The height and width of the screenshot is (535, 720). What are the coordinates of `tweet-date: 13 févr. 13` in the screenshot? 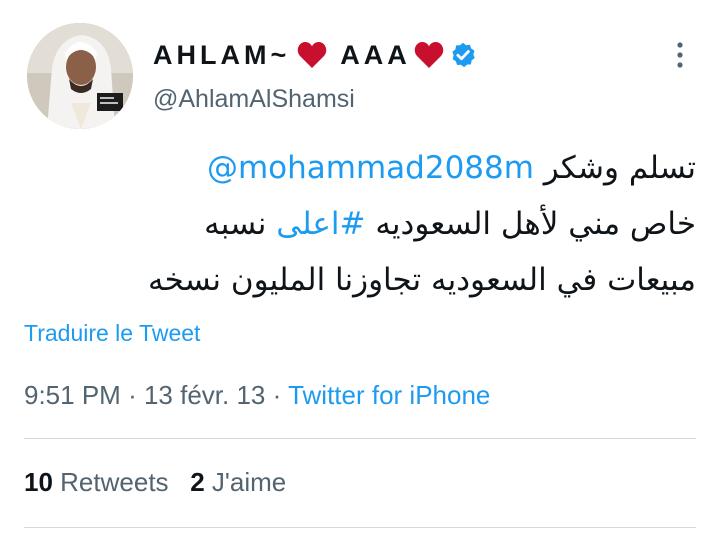 It's located at (204, 395).